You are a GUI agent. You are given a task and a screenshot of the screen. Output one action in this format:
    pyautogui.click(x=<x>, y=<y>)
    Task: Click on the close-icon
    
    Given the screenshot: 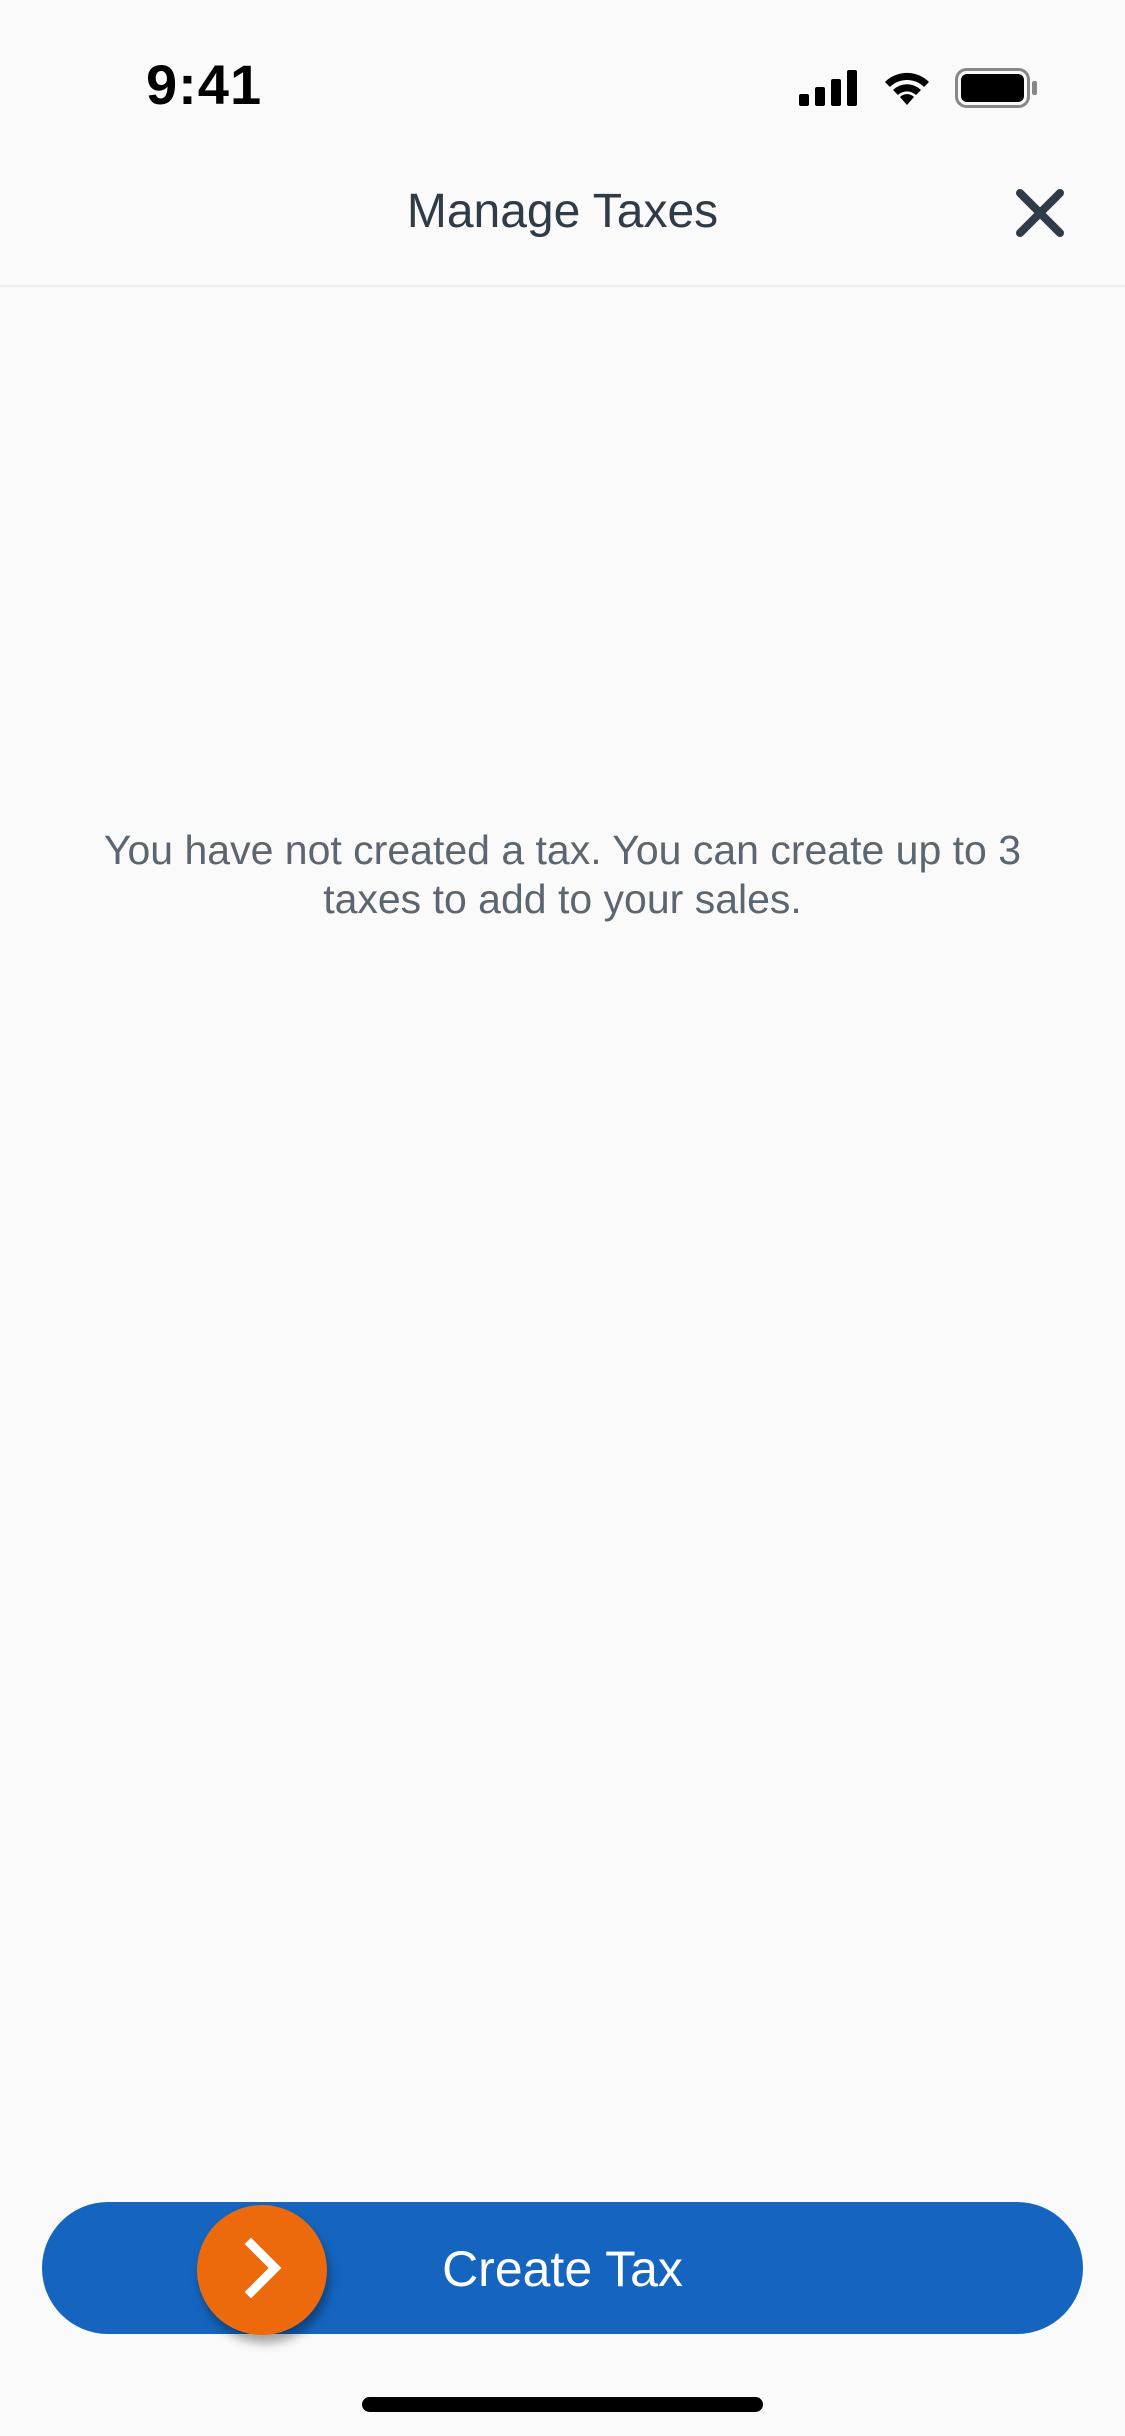 What is the action you would take?
    pyautogui.click(x=1040, y=215)
    